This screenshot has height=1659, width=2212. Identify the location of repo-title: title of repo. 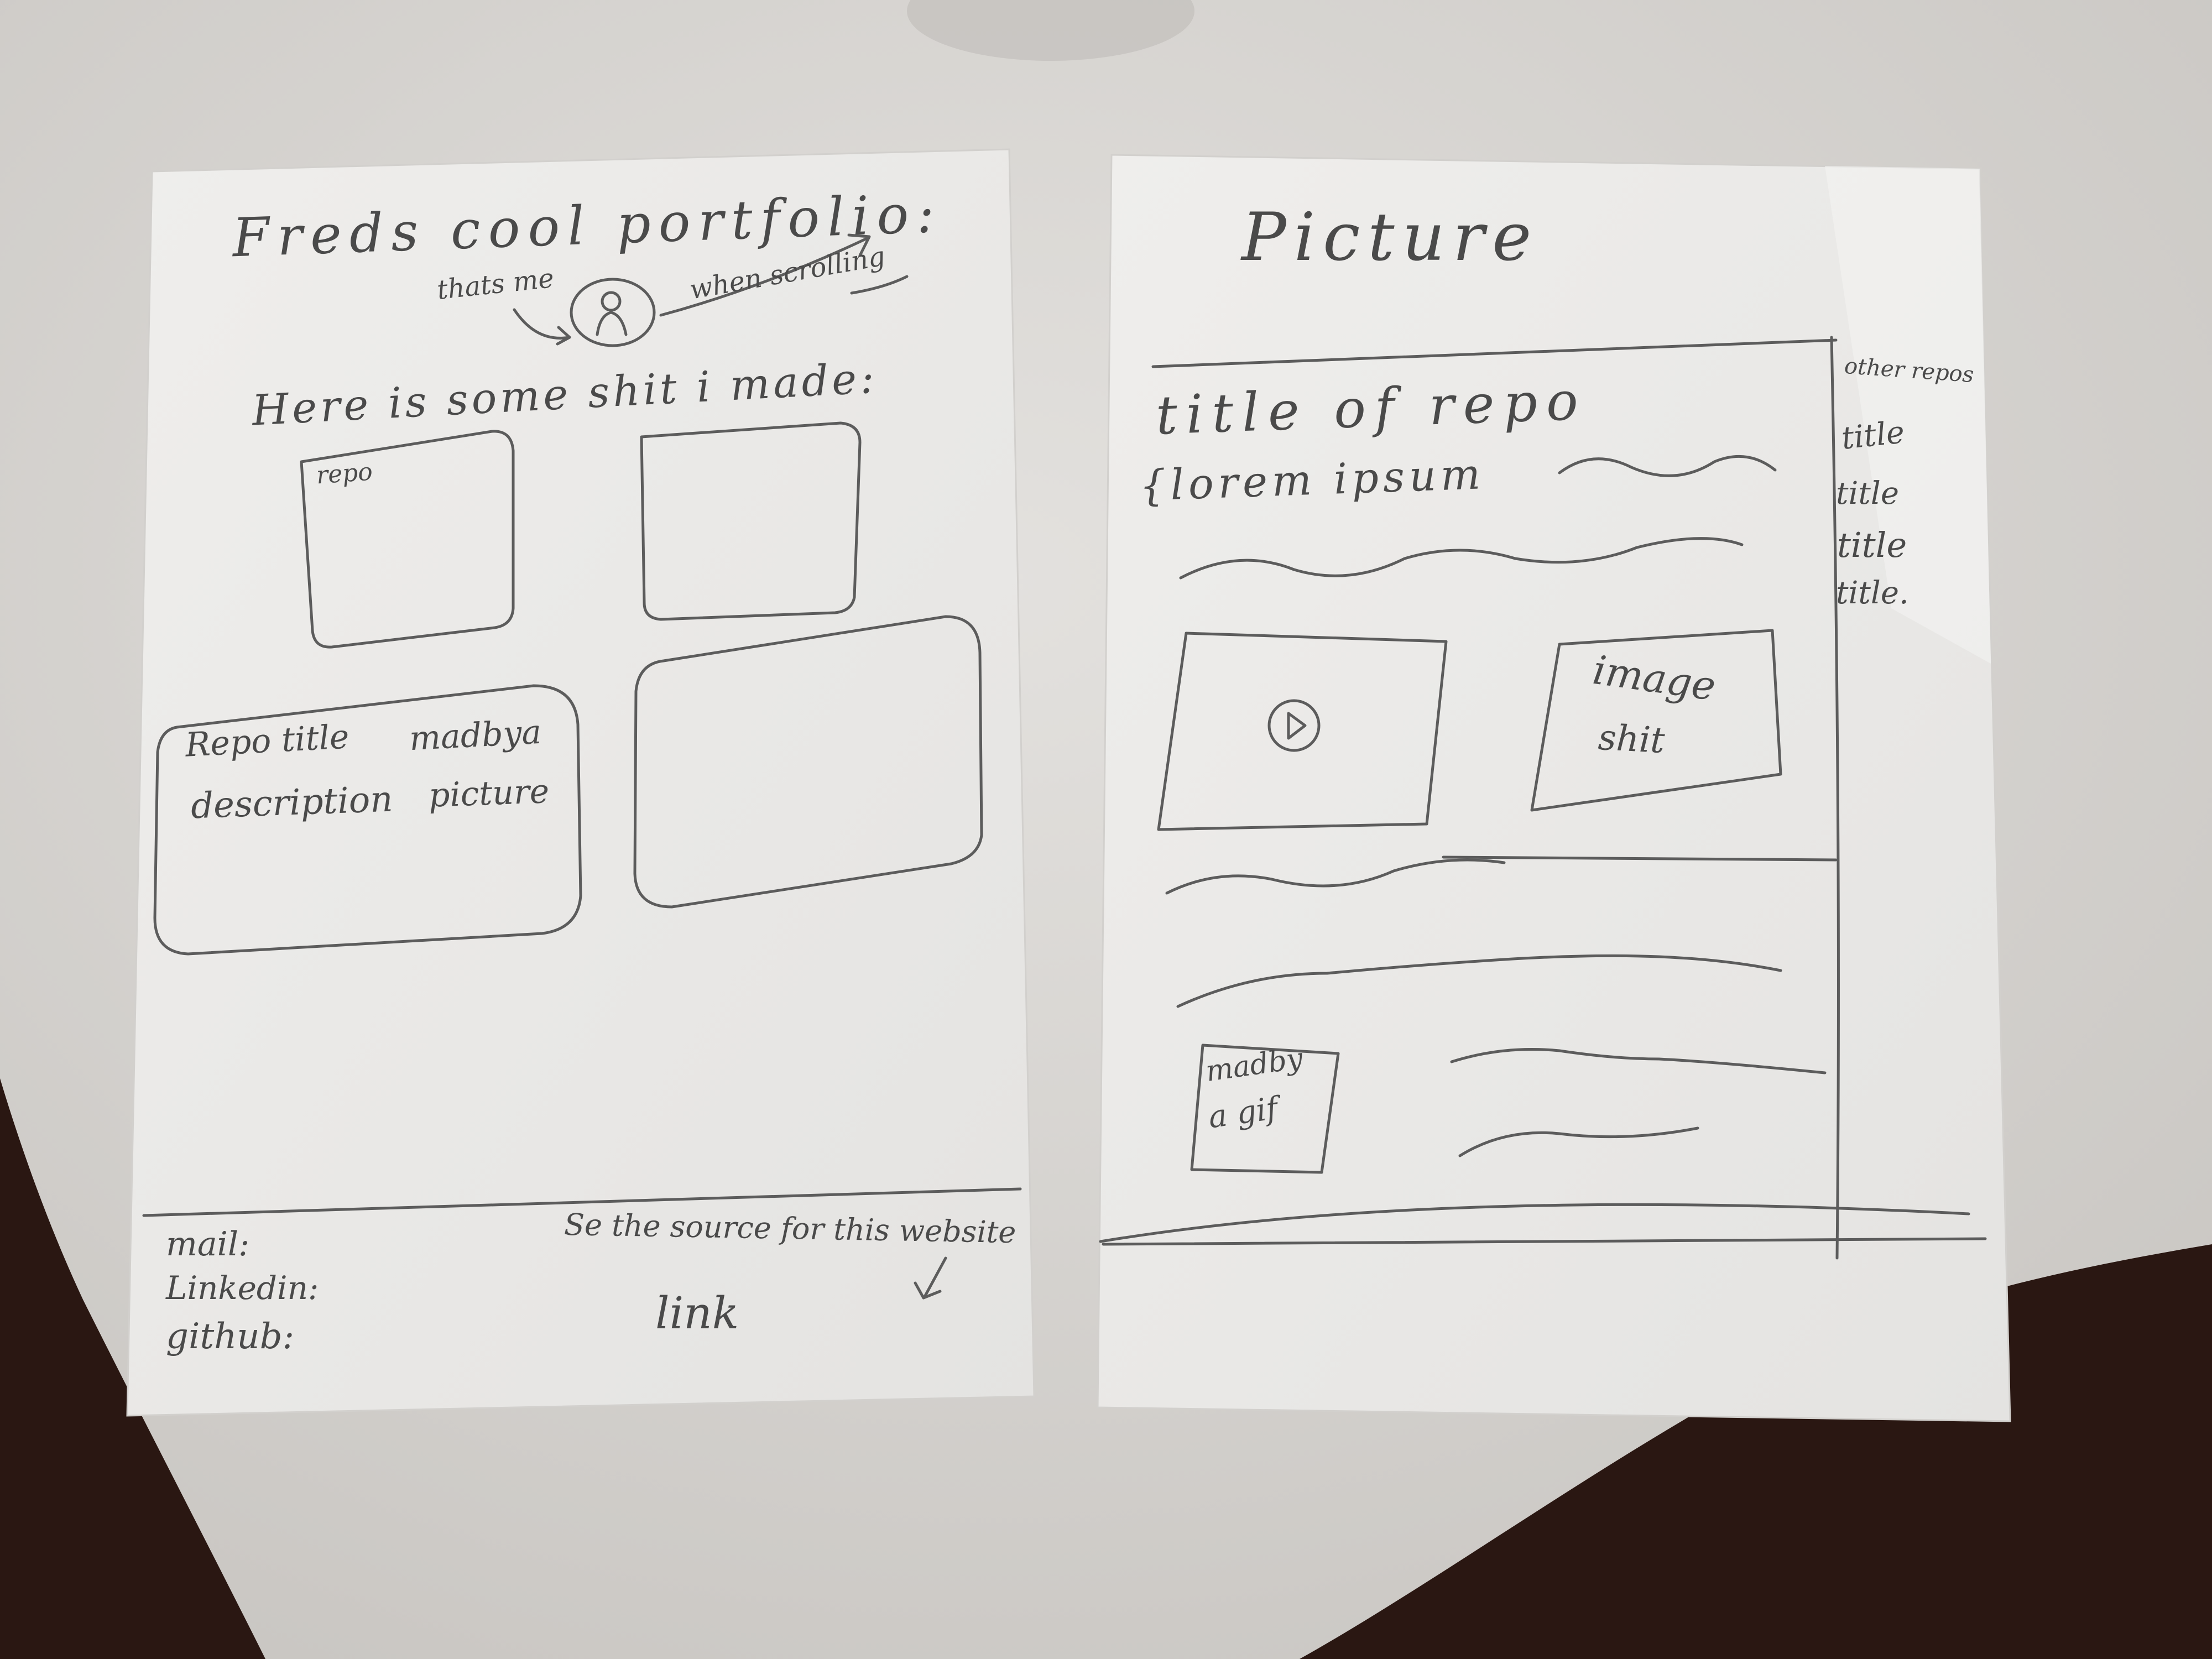
(1372, 408).